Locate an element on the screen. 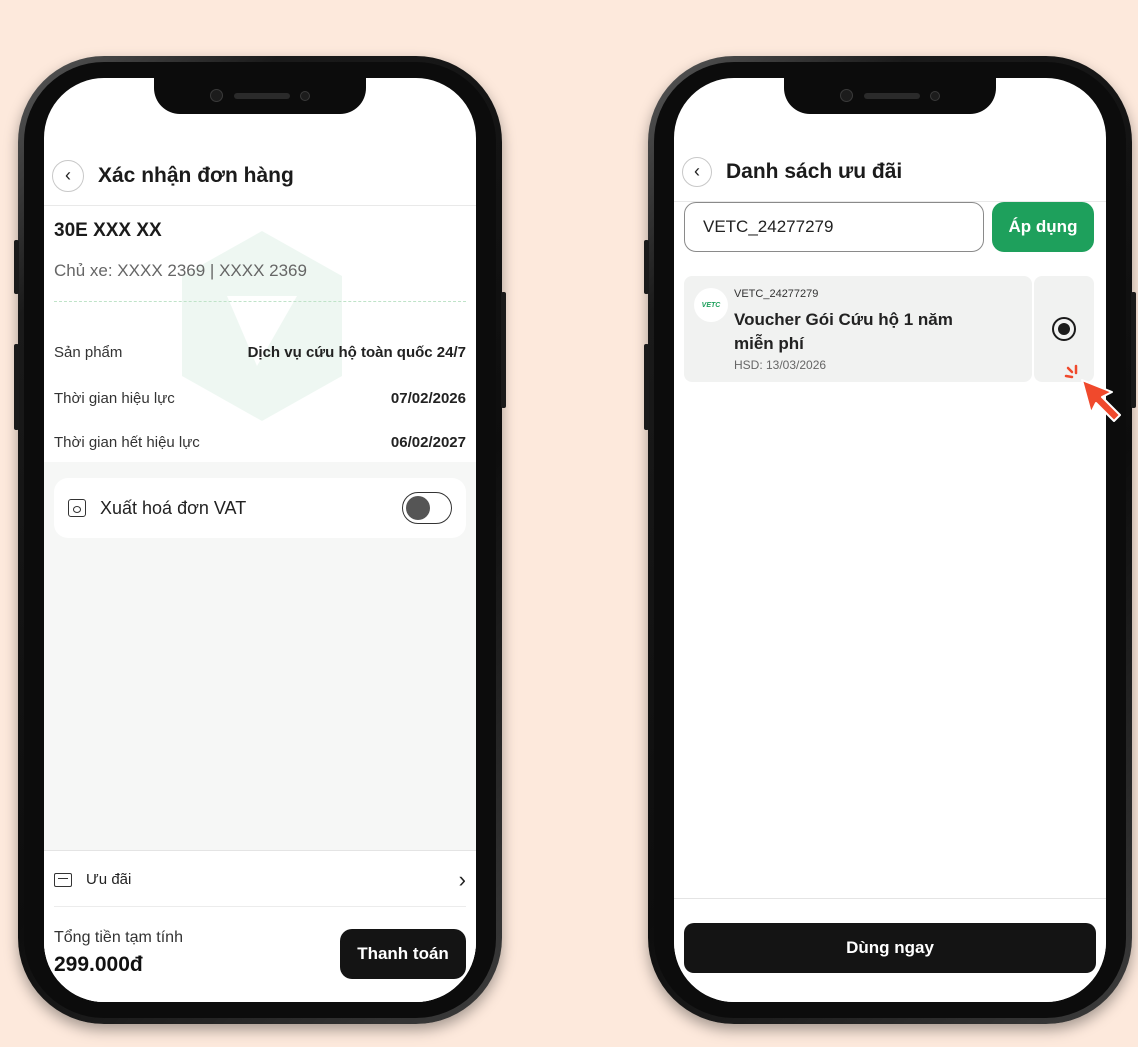 The image size is (1138, 1047). promotion-label: Ưu đãi is located at coordinates (109, 879).